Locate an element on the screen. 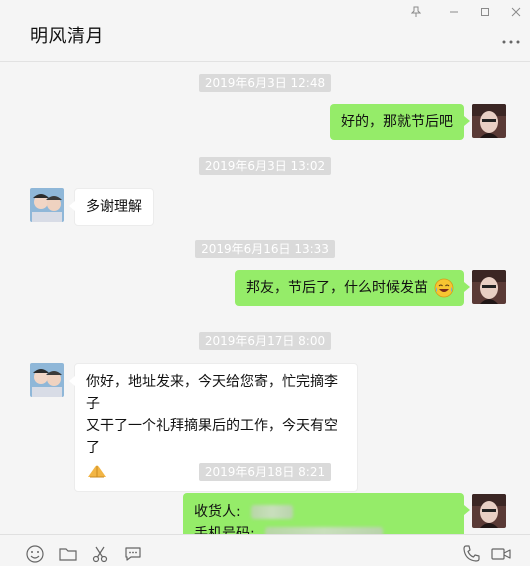 The image size is (530, 566). scissors-icon is located at coordinates (100, 554).